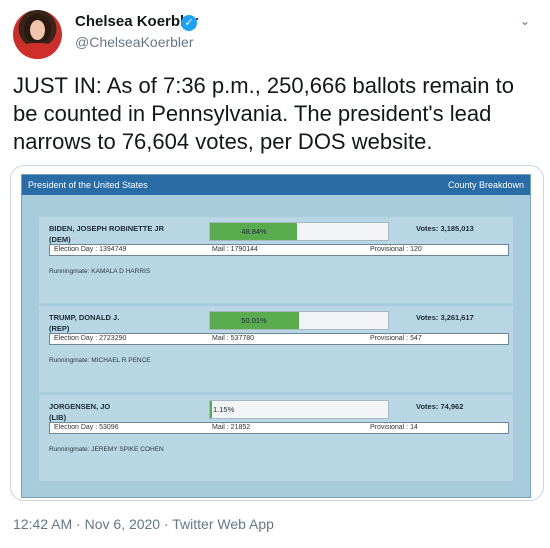  I want to click on mail-votes: Mail : 1790144, so click(235, 249).